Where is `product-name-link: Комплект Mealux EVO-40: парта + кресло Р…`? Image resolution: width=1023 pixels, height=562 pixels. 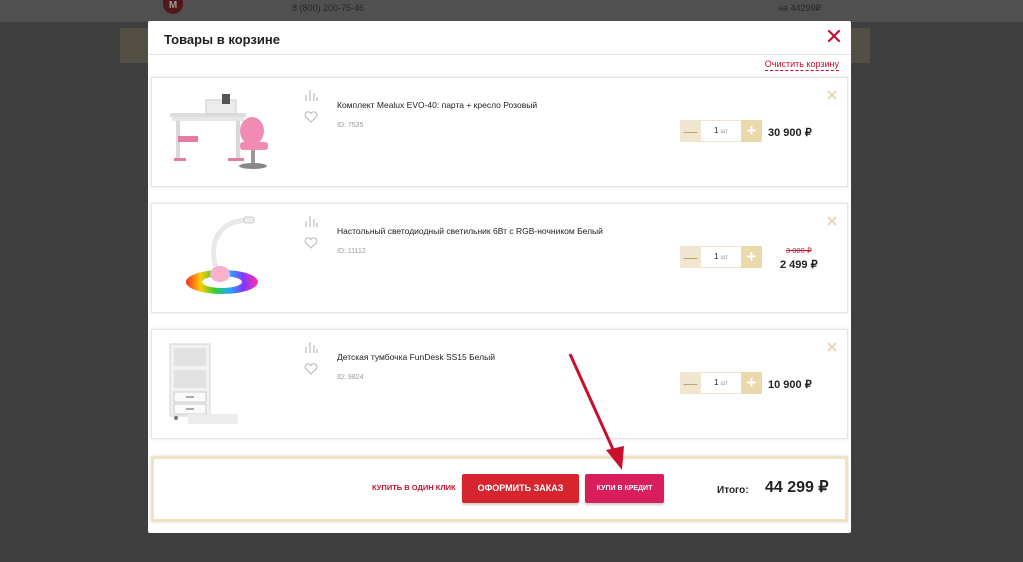
product-name-link: Комплект Mealux EVO-40: парта + кресло Р… is located at coordinates (437, 105).